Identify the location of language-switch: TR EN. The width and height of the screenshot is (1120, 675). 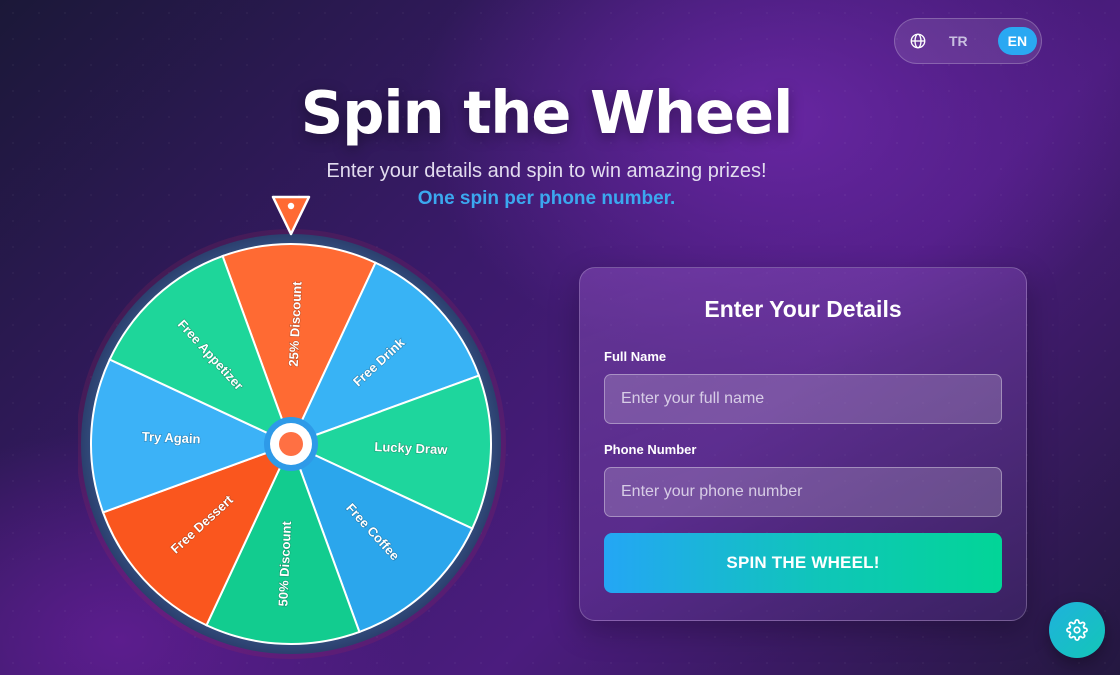
(968, 41).